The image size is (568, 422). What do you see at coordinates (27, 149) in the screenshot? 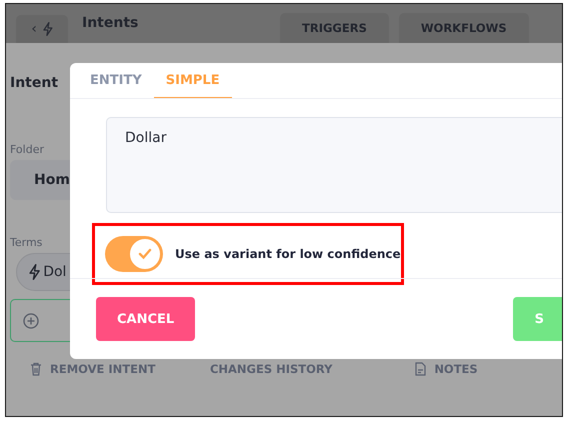
I see `folder-label: Folder` at bounding box center [27, 149].